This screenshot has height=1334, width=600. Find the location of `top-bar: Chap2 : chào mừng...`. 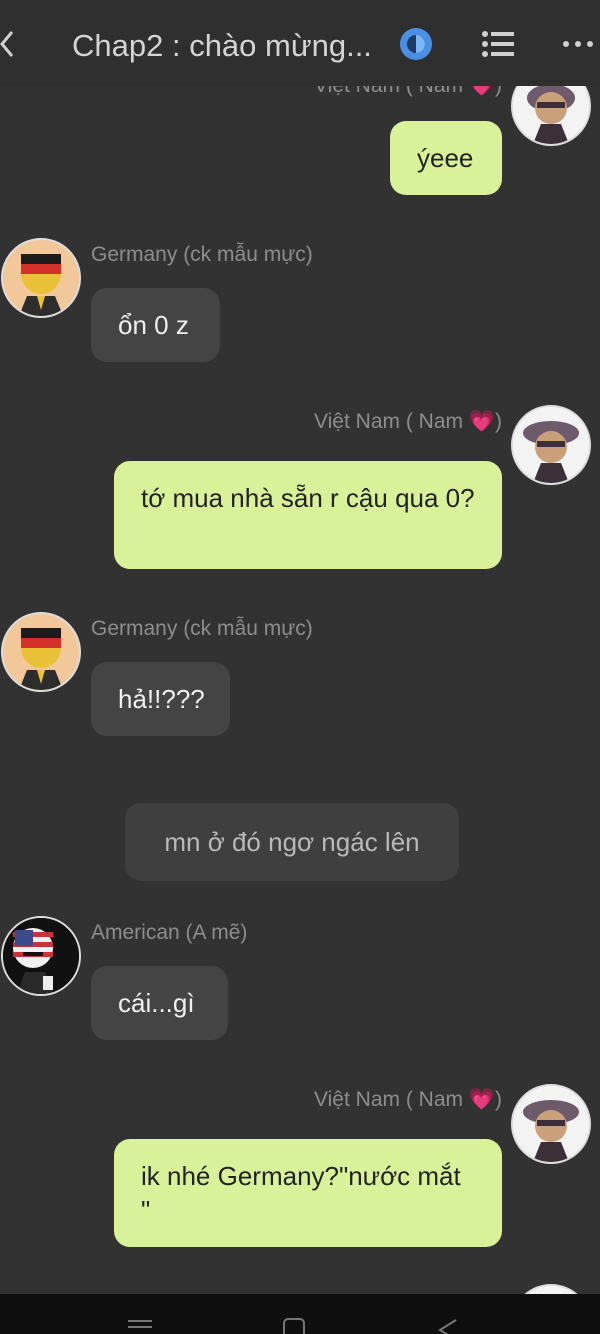

top-bar: Chap2 : chào mừng... is located at coordinates (300, 43).